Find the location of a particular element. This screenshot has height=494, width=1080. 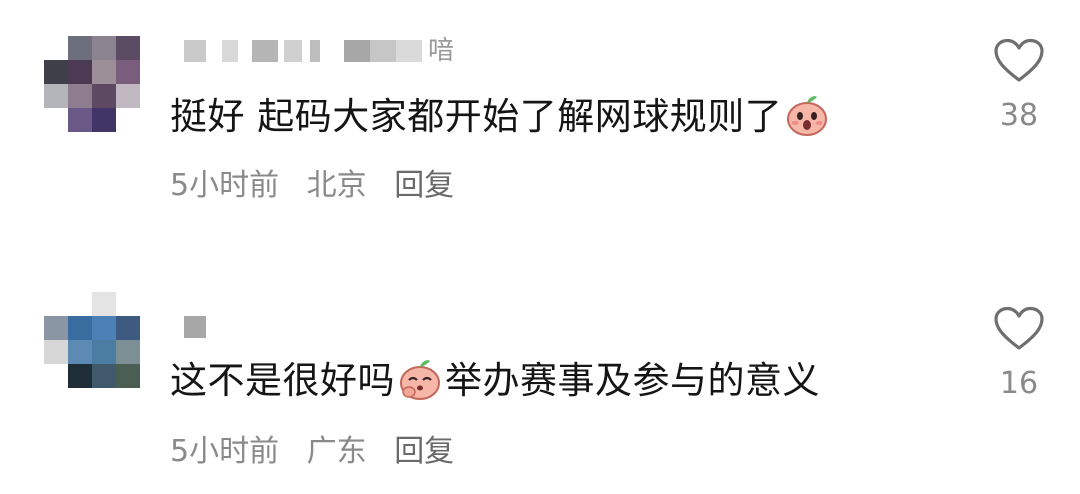

comment-meta: 5小时前 广东 回复 is located at coordinates (321, 448).